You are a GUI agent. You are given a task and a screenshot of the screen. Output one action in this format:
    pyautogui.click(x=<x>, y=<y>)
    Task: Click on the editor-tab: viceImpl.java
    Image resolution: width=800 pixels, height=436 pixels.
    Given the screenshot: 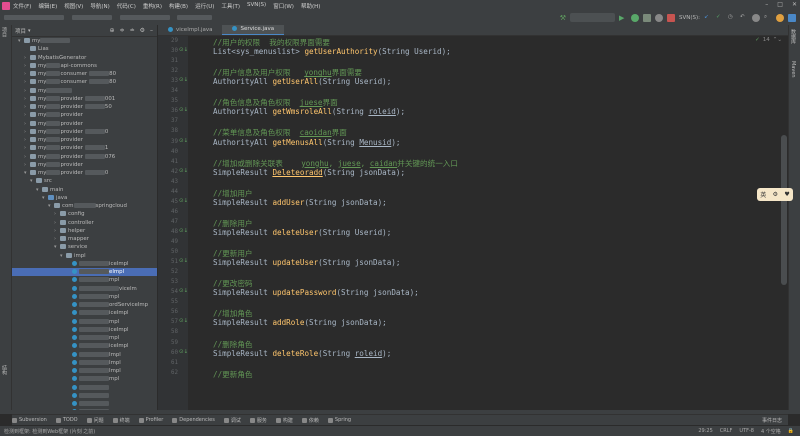 What is the action you would take?
    pyautogui.click(x=190, y=30)
    